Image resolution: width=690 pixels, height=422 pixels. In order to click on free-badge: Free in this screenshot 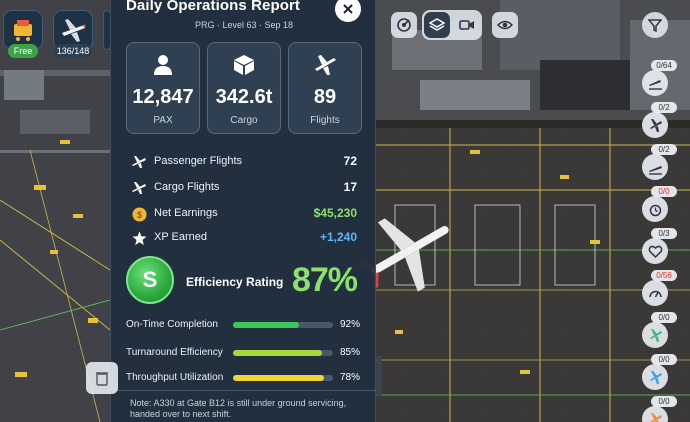, I will do `click(23, 51)`.